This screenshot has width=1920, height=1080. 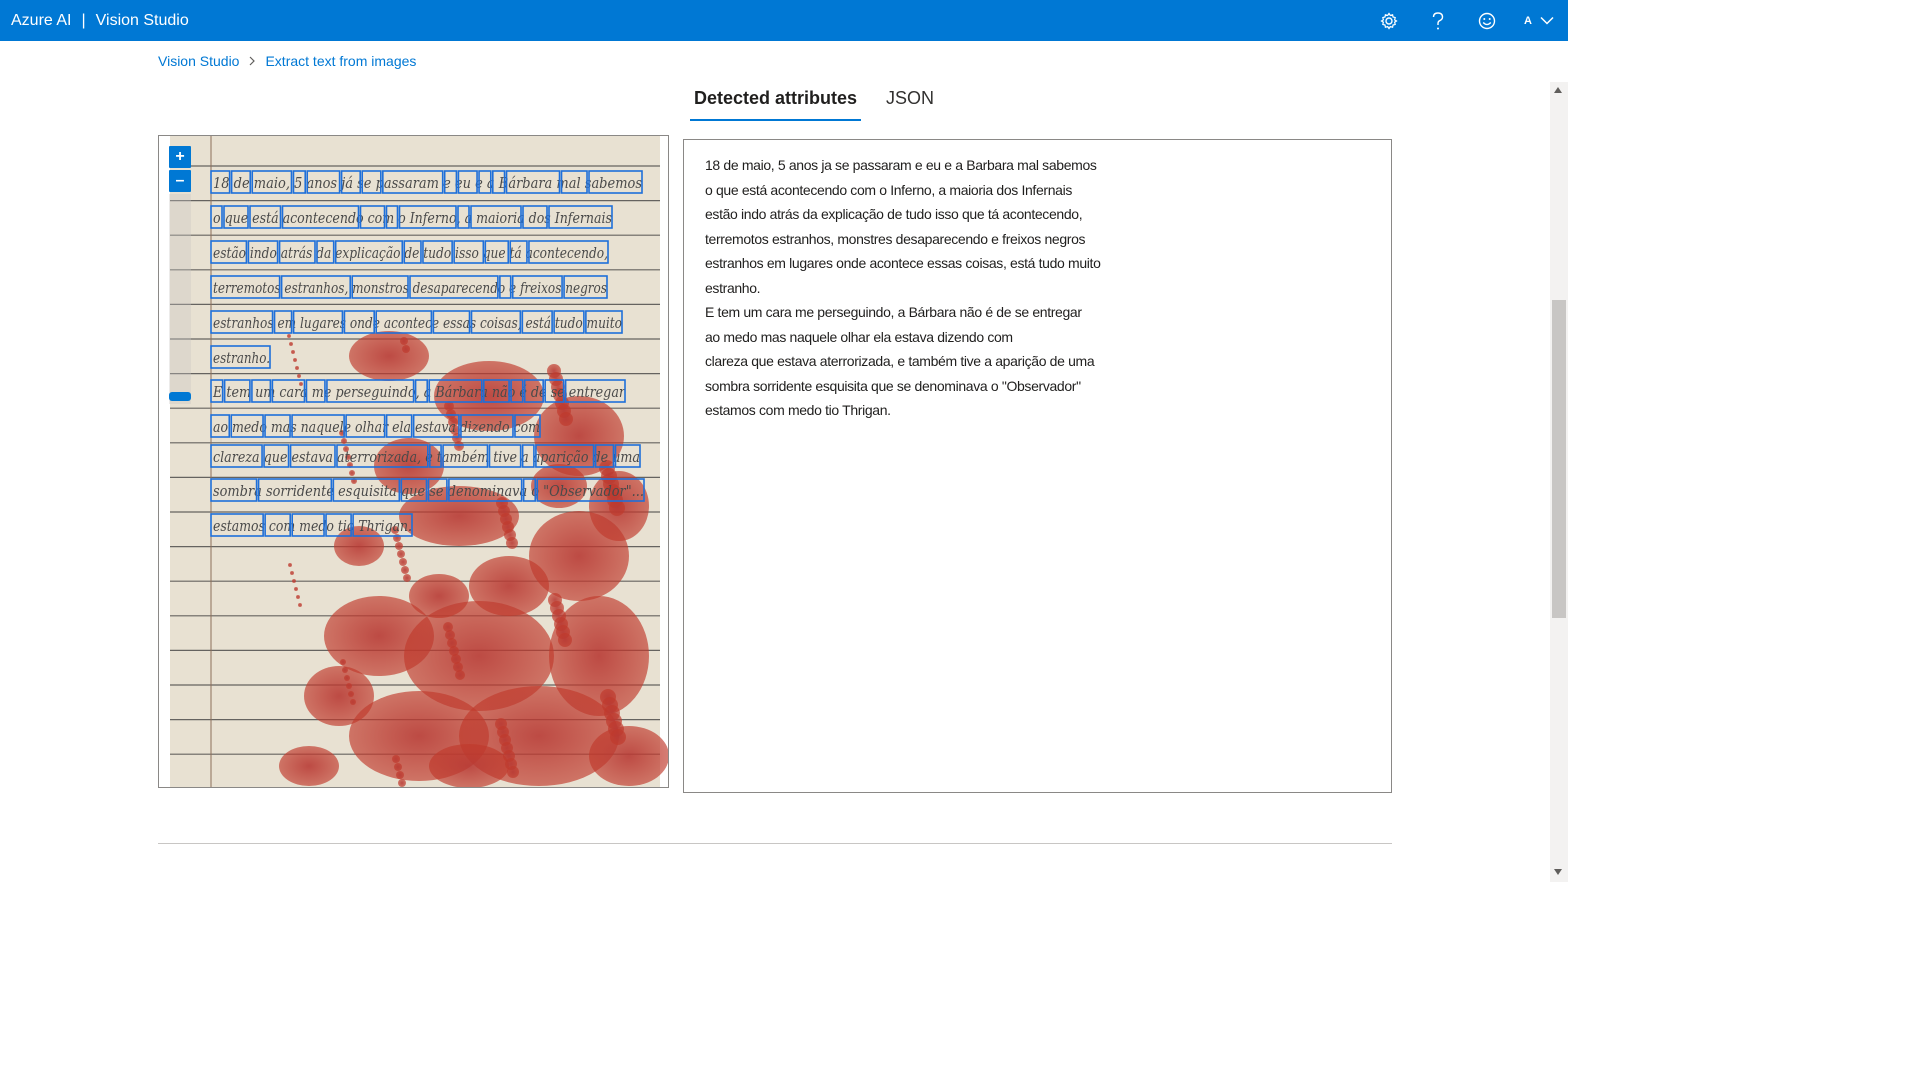 What do you see at coordinates (784, 20) in the screenshot?
I see `top-bar: Azure AI | Vision Studio A` at bounding box center [784, 20].